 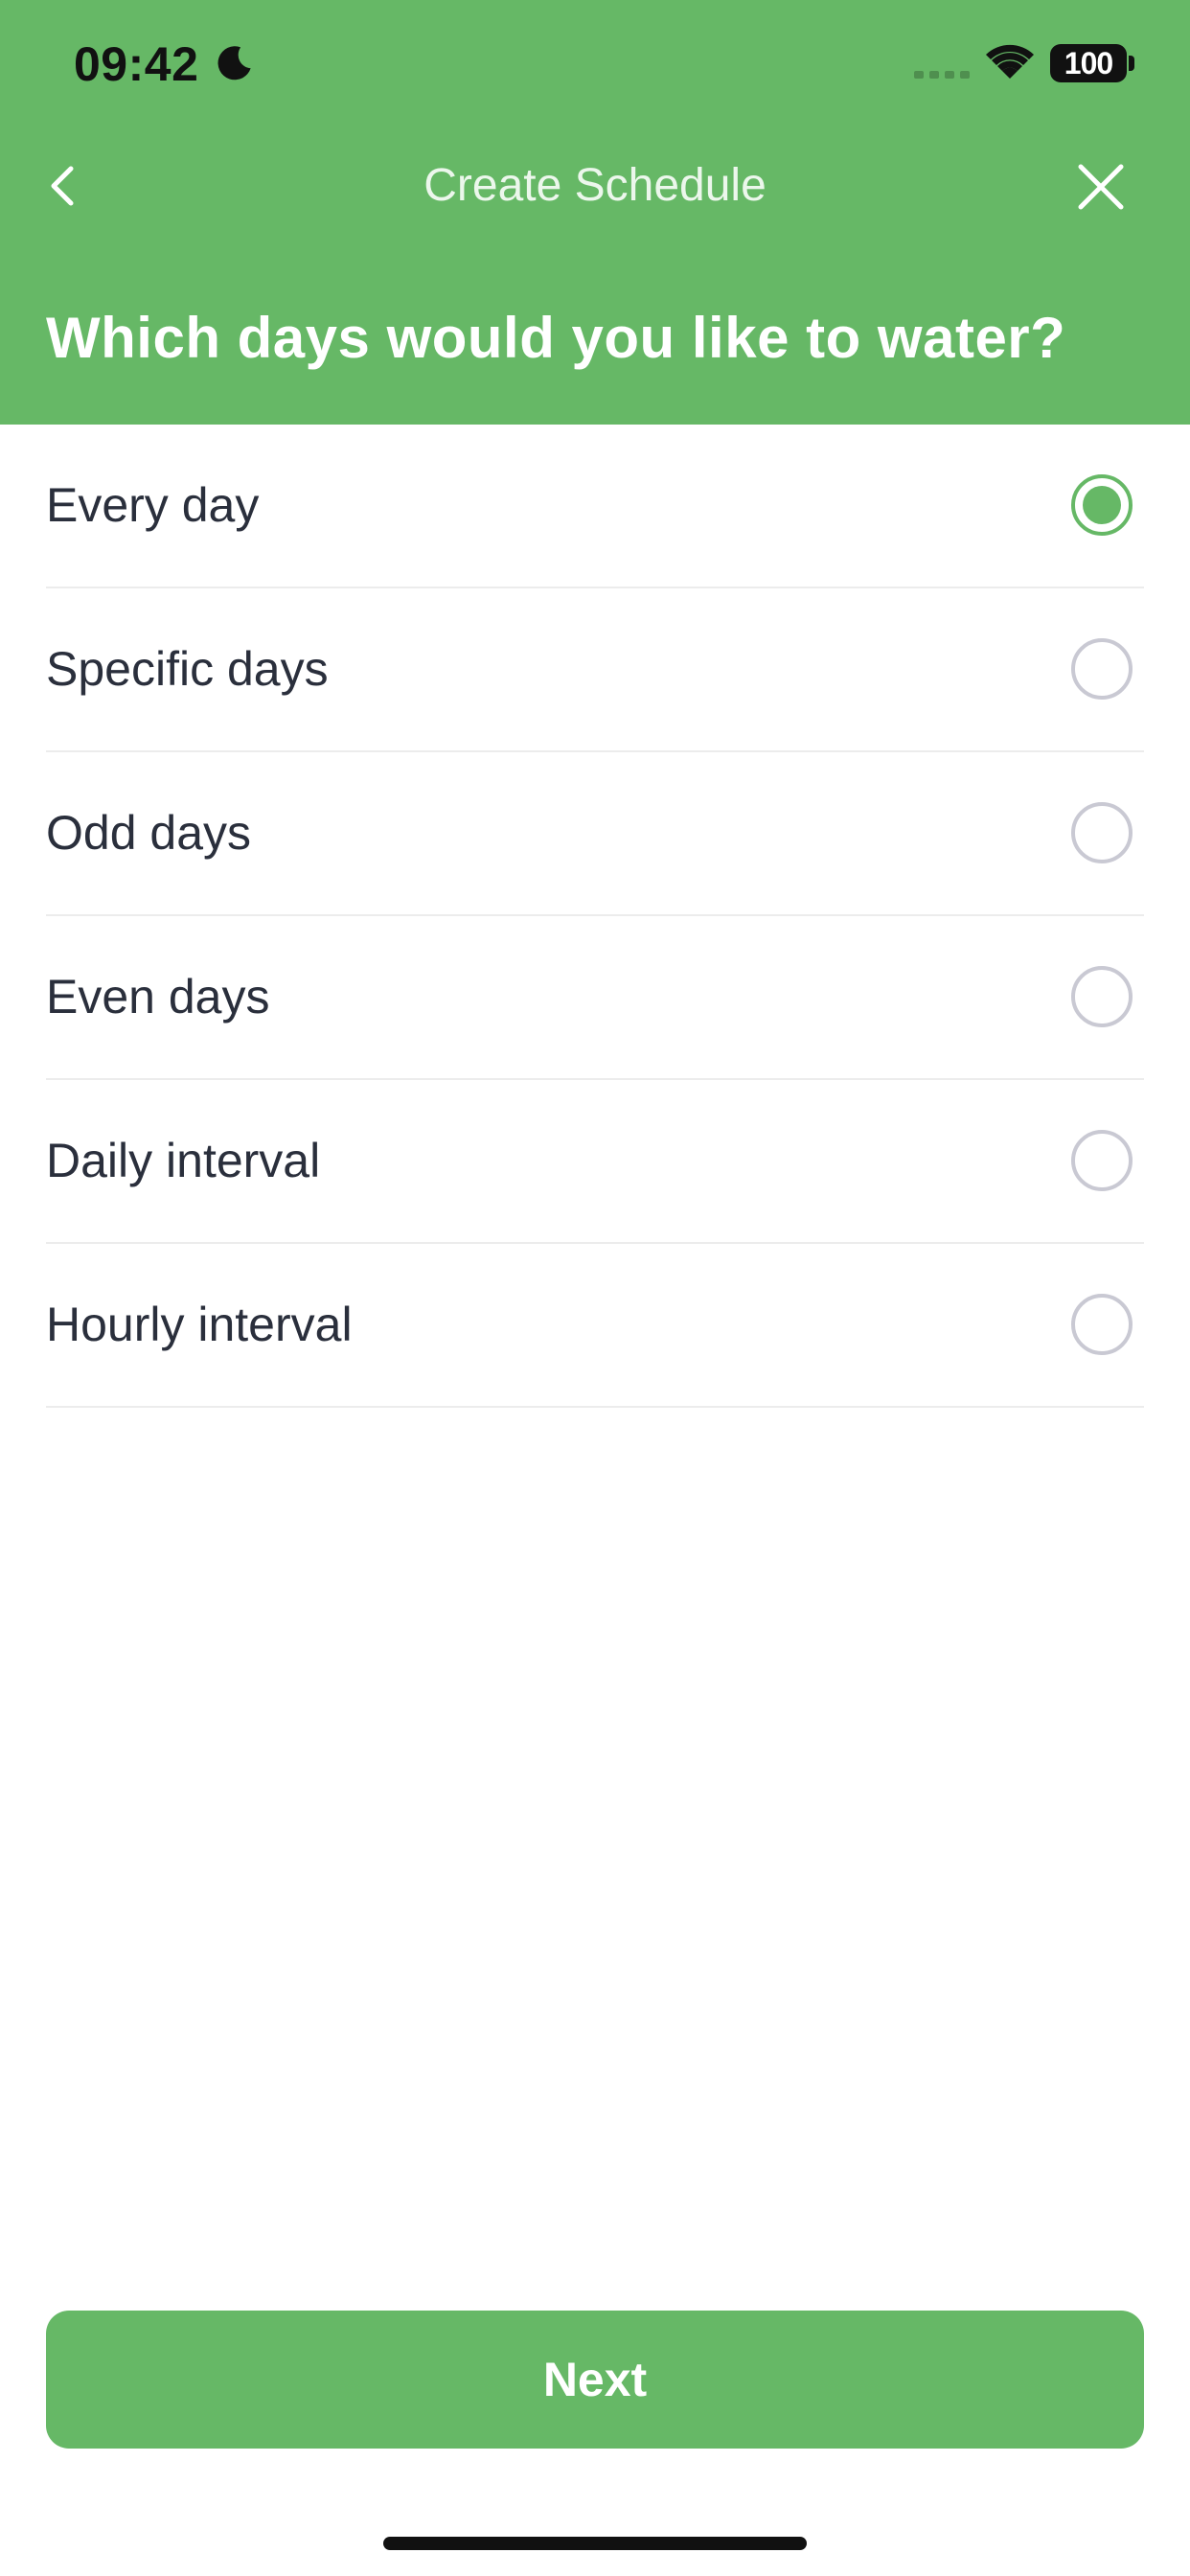 I want to click on option-label: Specific days, so click(x=187, y=669).